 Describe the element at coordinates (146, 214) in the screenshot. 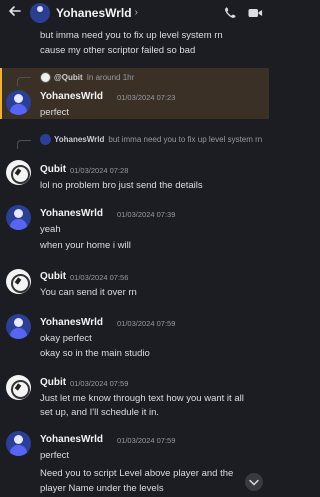

I see `message-timestamp: 01/03/2024 07:39` at that location.